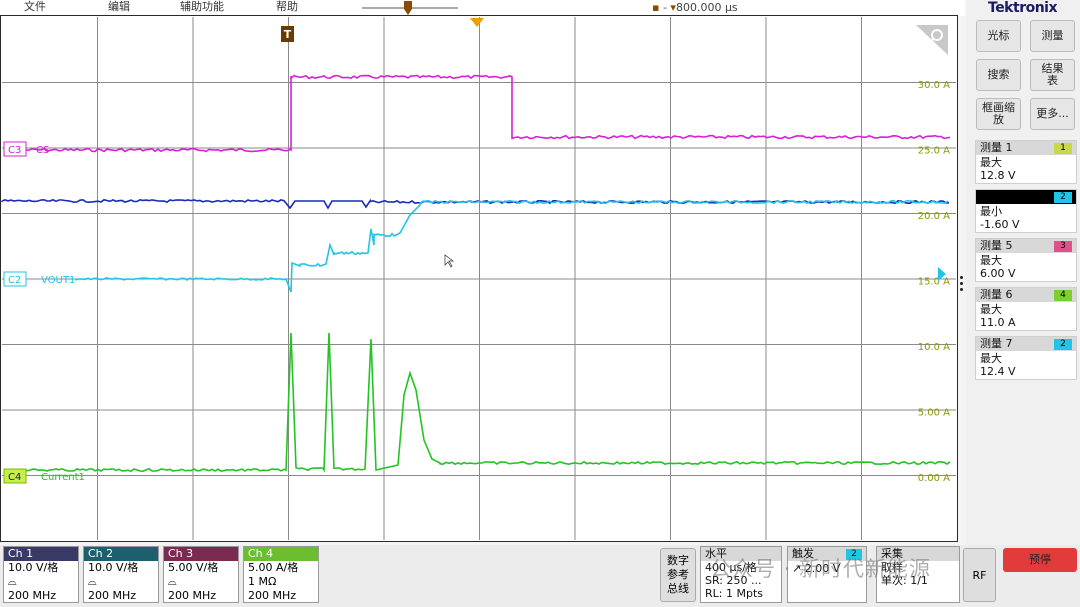 The width and height of the screenshot is (1080, 607). What do you see at coordinates (410, 8) in the screenshot?
I see `record-view-bar` at bounding box center [410, 8].